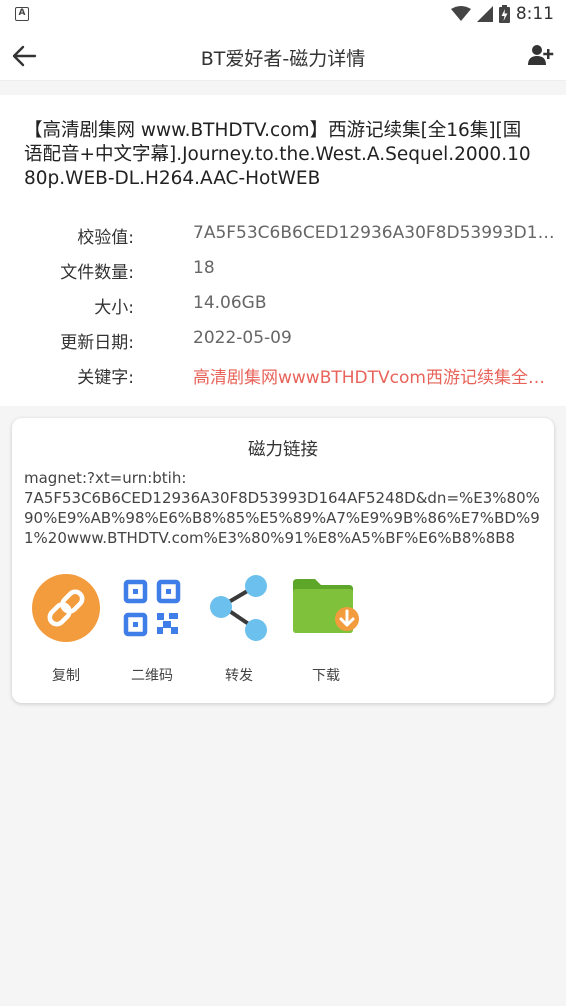  I want to click on qr-icon-wrap, so click(152, 608).